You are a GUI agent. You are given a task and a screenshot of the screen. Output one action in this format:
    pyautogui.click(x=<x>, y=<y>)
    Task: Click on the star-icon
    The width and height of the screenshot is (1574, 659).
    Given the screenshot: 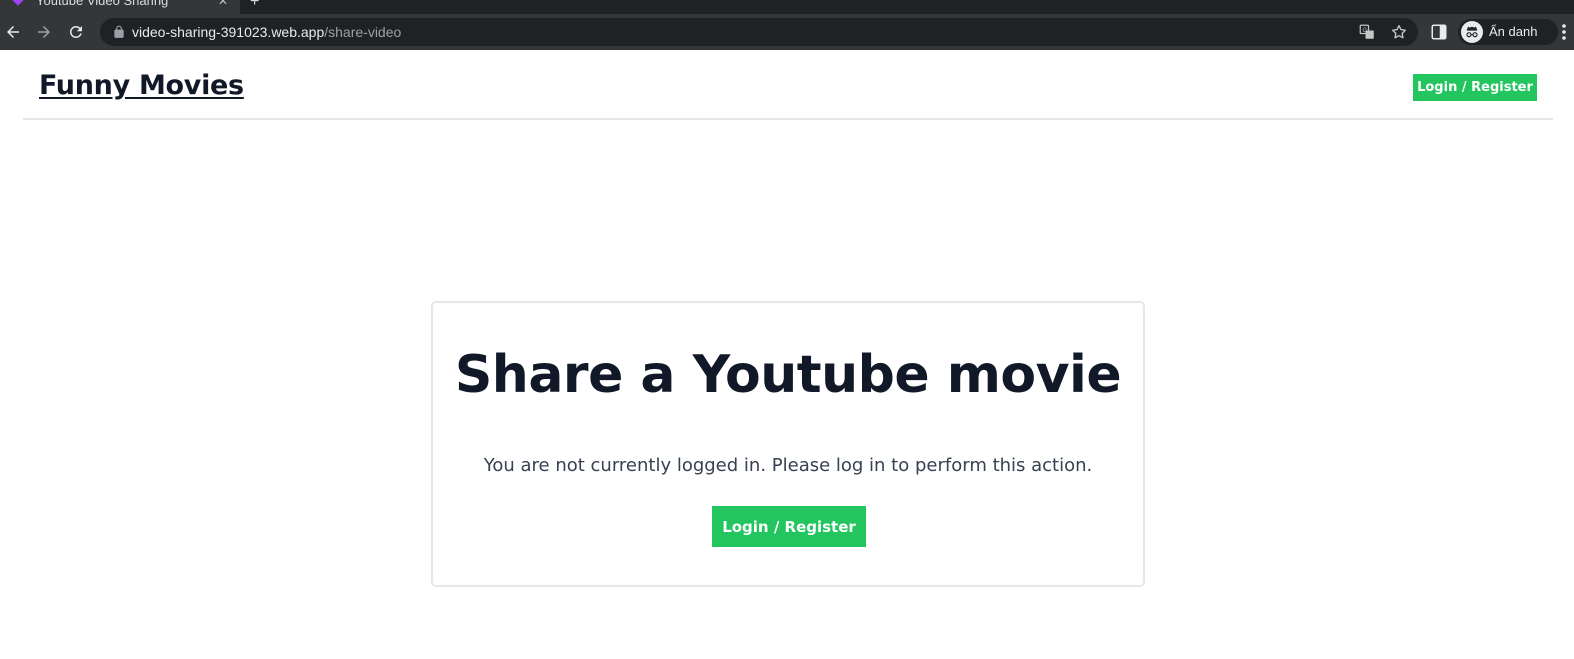 What is the action you would take?
    pyautogui.click(x=1399, y=32)
    